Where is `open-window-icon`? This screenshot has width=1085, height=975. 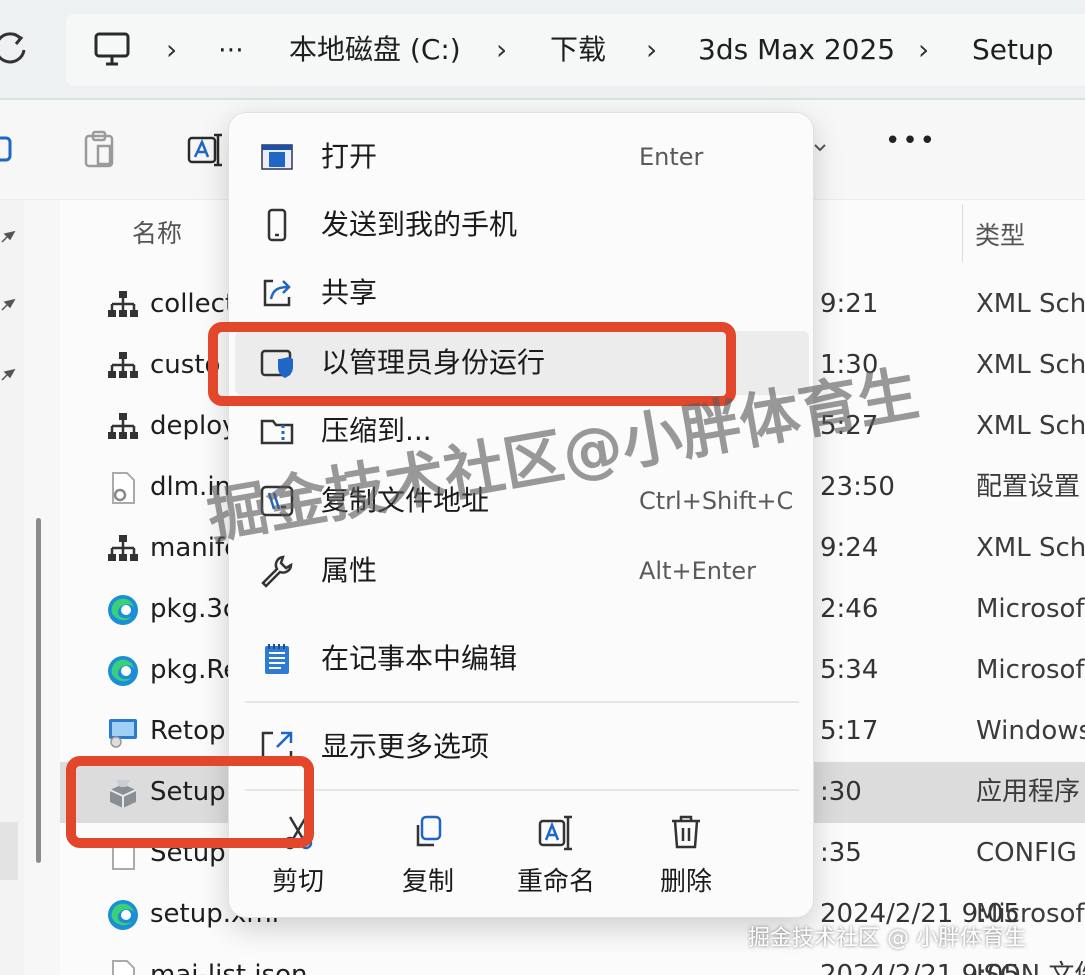
open-window-icon is located at coordinates (277, 157).